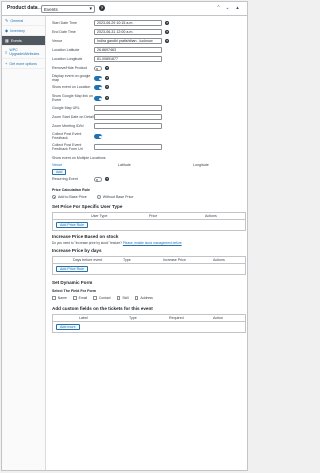  Describe the element at coordinates (71, 190) in the screenshot. I see `price-calc-title: Price Calculation Rule` at that location.